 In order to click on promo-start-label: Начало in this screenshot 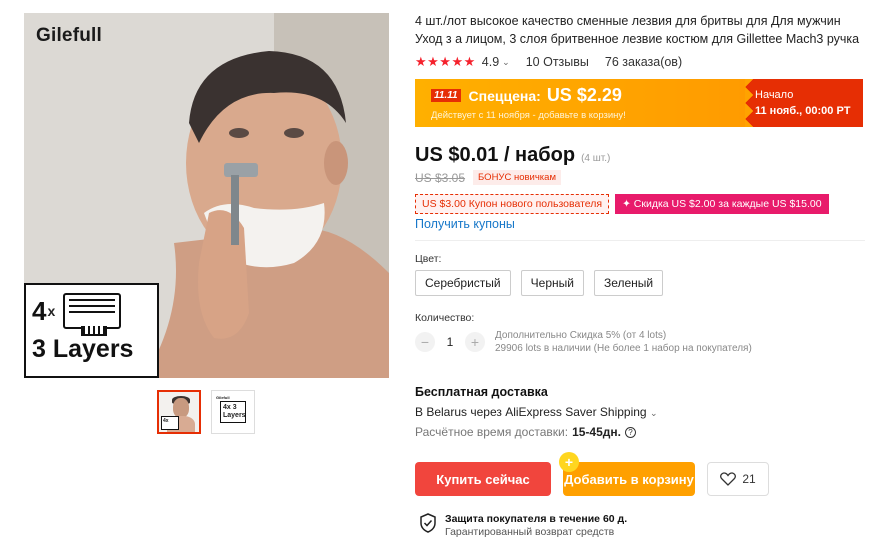, I will do `click(774, 95)`.